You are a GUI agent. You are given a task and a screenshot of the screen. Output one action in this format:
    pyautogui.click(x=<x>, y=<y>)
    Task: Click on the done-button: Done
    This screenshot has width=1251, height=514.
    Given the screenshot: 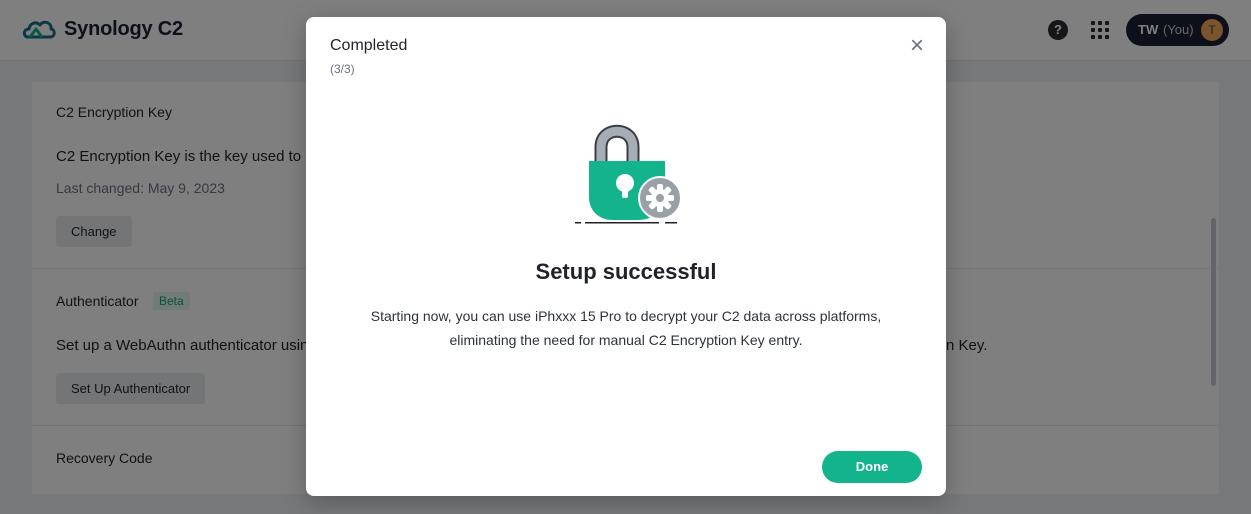 What is the action you would take?
    pyautogui.click(x=872, y=467)
    